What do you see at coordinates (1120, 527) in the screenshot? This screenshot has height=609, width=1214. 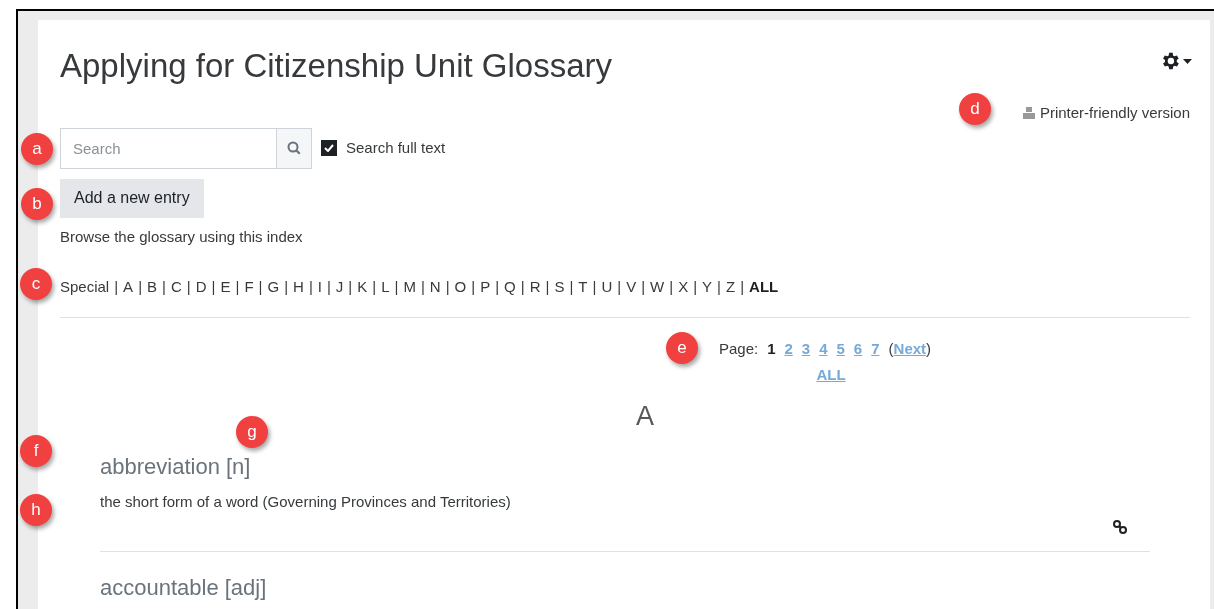 I see `link-icon` at bounding box center [1120, 527].